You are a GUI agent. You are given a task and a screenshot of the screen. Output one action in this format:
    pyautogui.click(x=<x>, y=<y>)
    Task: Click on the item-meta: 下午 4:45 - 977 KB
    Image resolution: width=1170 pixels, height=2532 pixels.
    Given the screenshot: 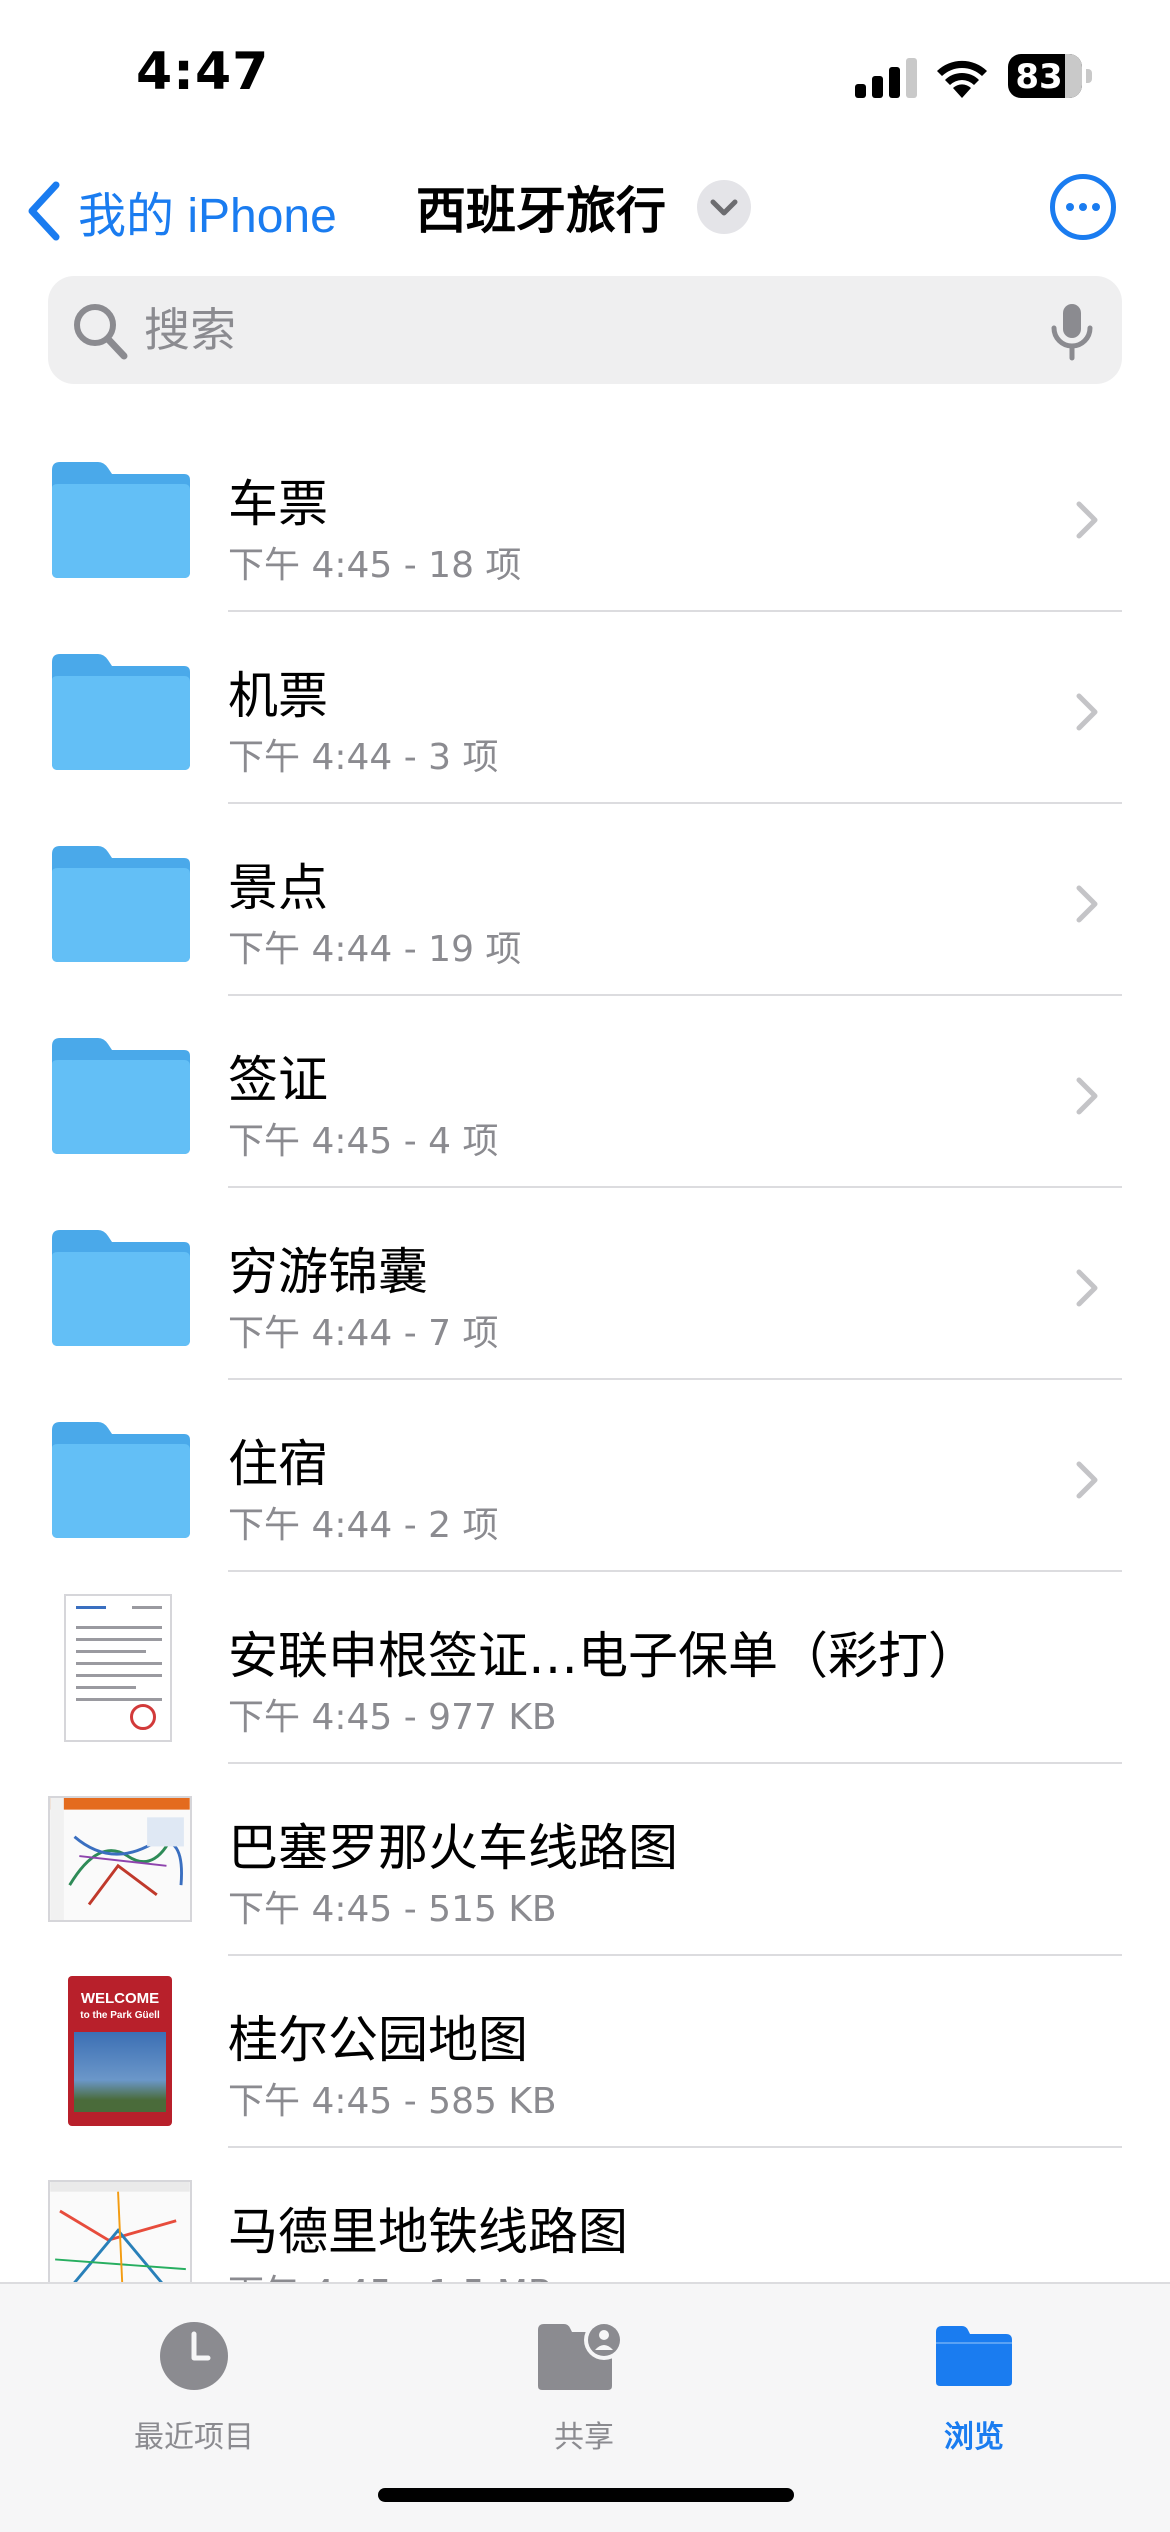 What is the action you would take?
    pyautogui.click(x=392, y=1717)
    